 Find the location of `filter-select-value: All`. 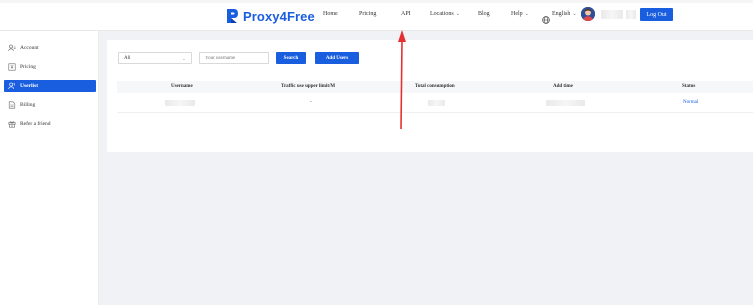

filter-select-value: All is located at coordinates (127, 58).